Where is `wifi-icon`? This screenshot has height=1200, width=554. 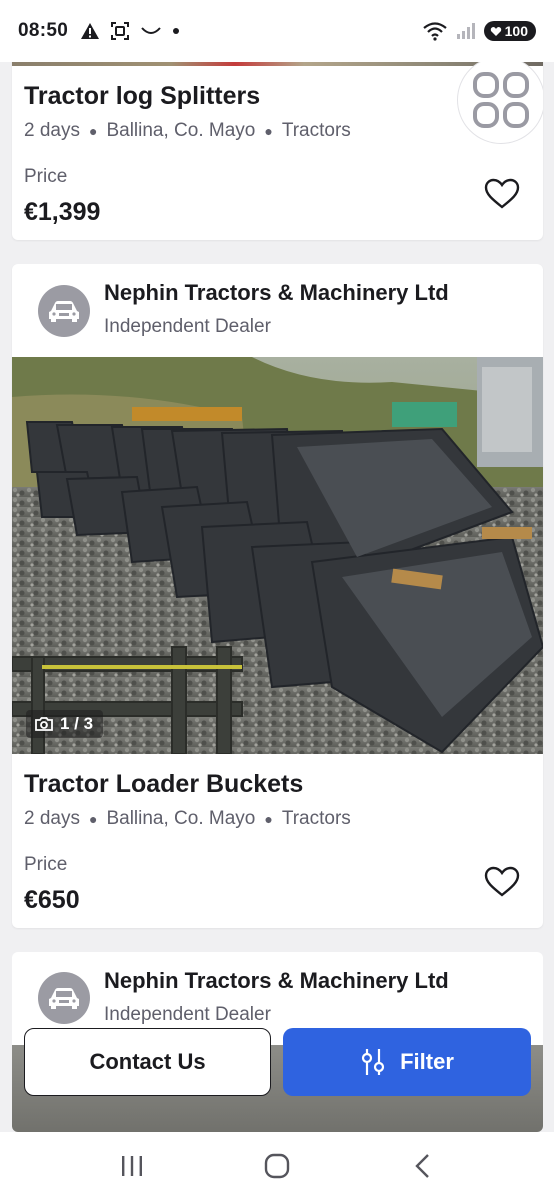
wifi-icon is located at coordinates (434, 31).